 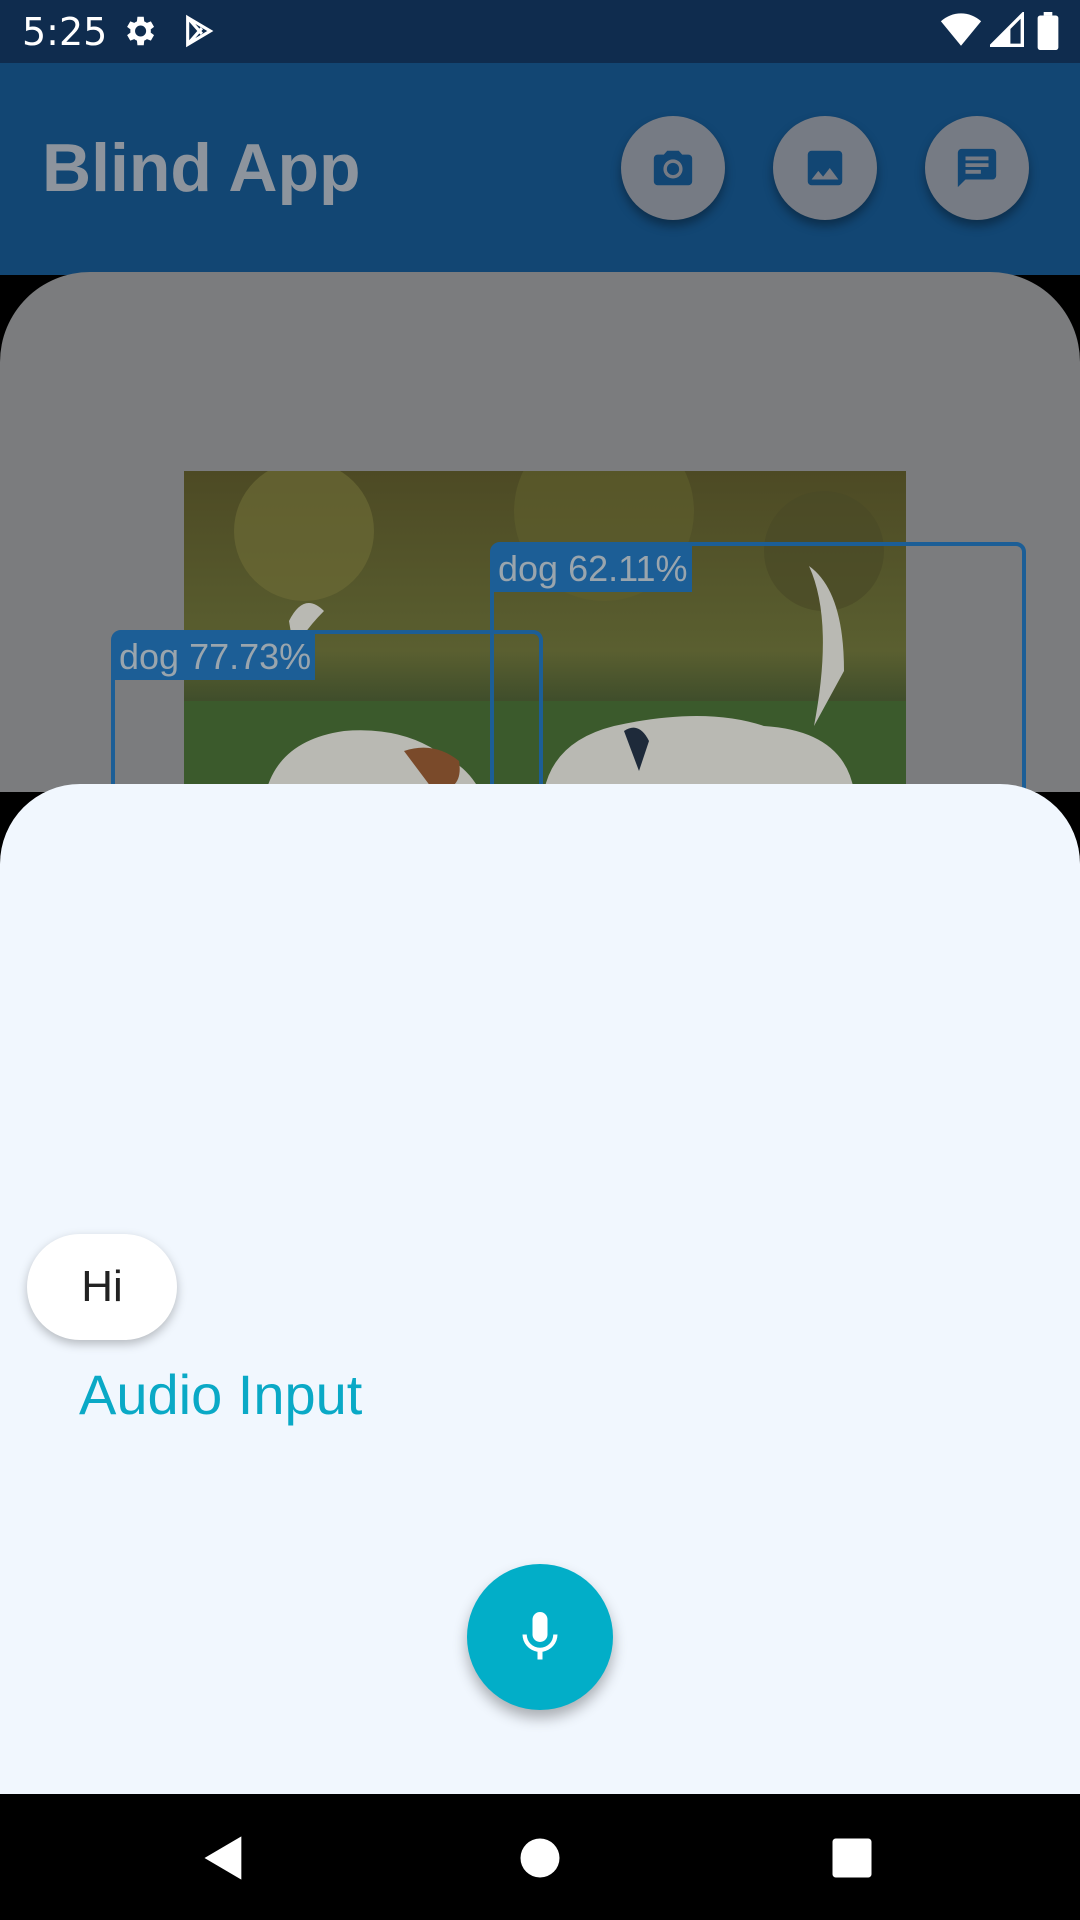 What do you see at coordinates (593, 569) in the screenshot?
I see `detection-label: dog 62.11%` at bounding box center [593, 569].